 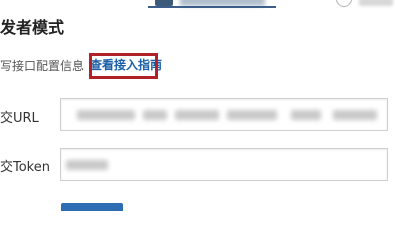 I want to click on help-icon, so click(x=344, y=3).